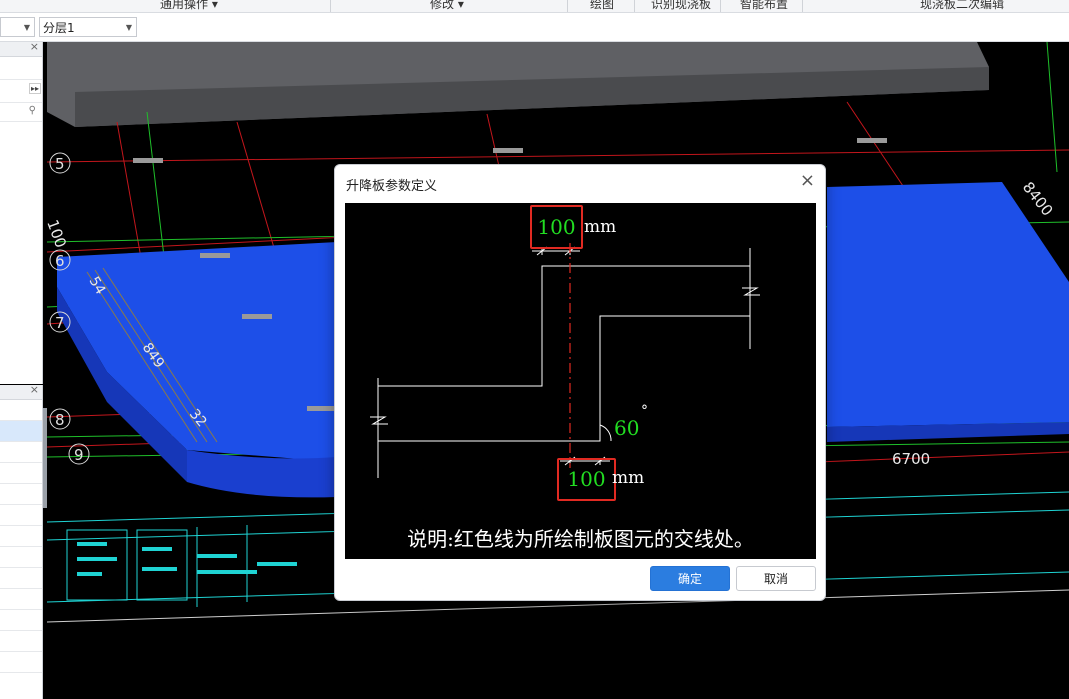  I want to click on top-unit-label: mm, so click(600, 227).